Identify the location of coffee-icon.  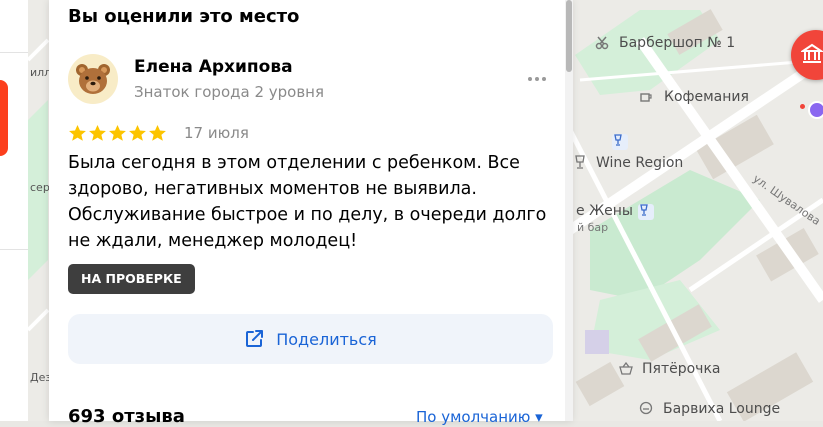
(647, 98).